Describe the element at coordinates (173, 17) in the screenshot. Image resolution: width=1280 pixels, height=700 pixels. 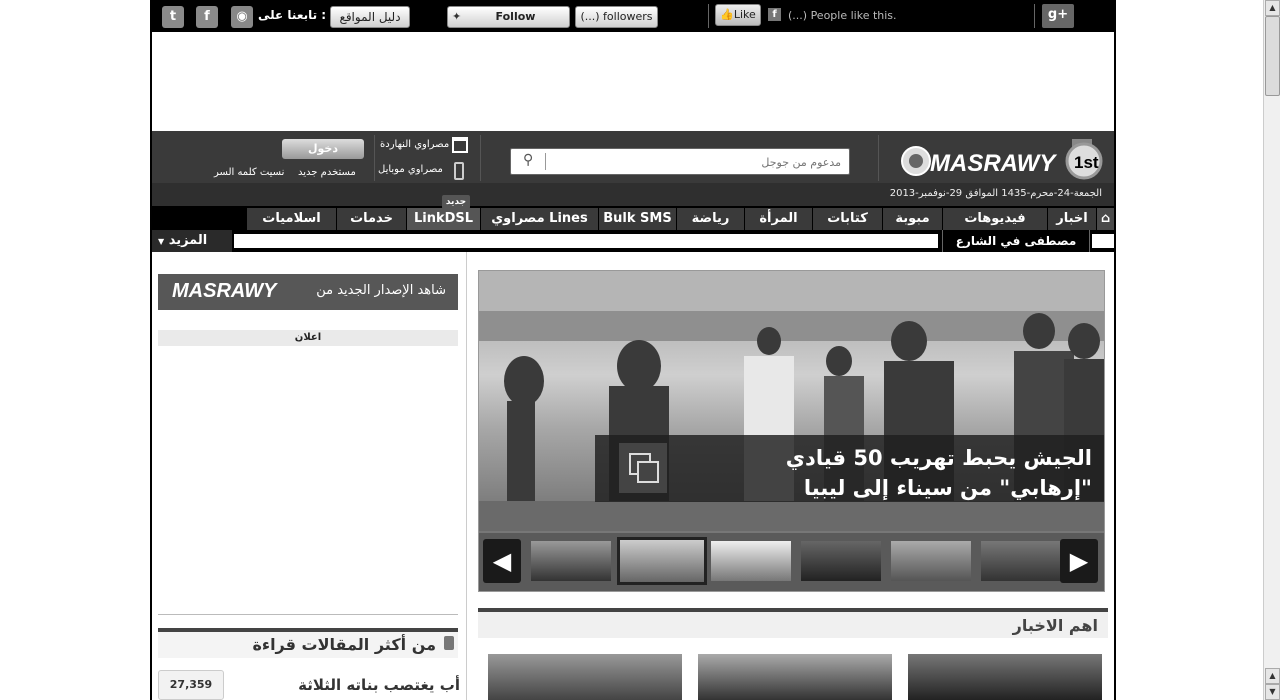
I see `twitter-icon: t` at that location.